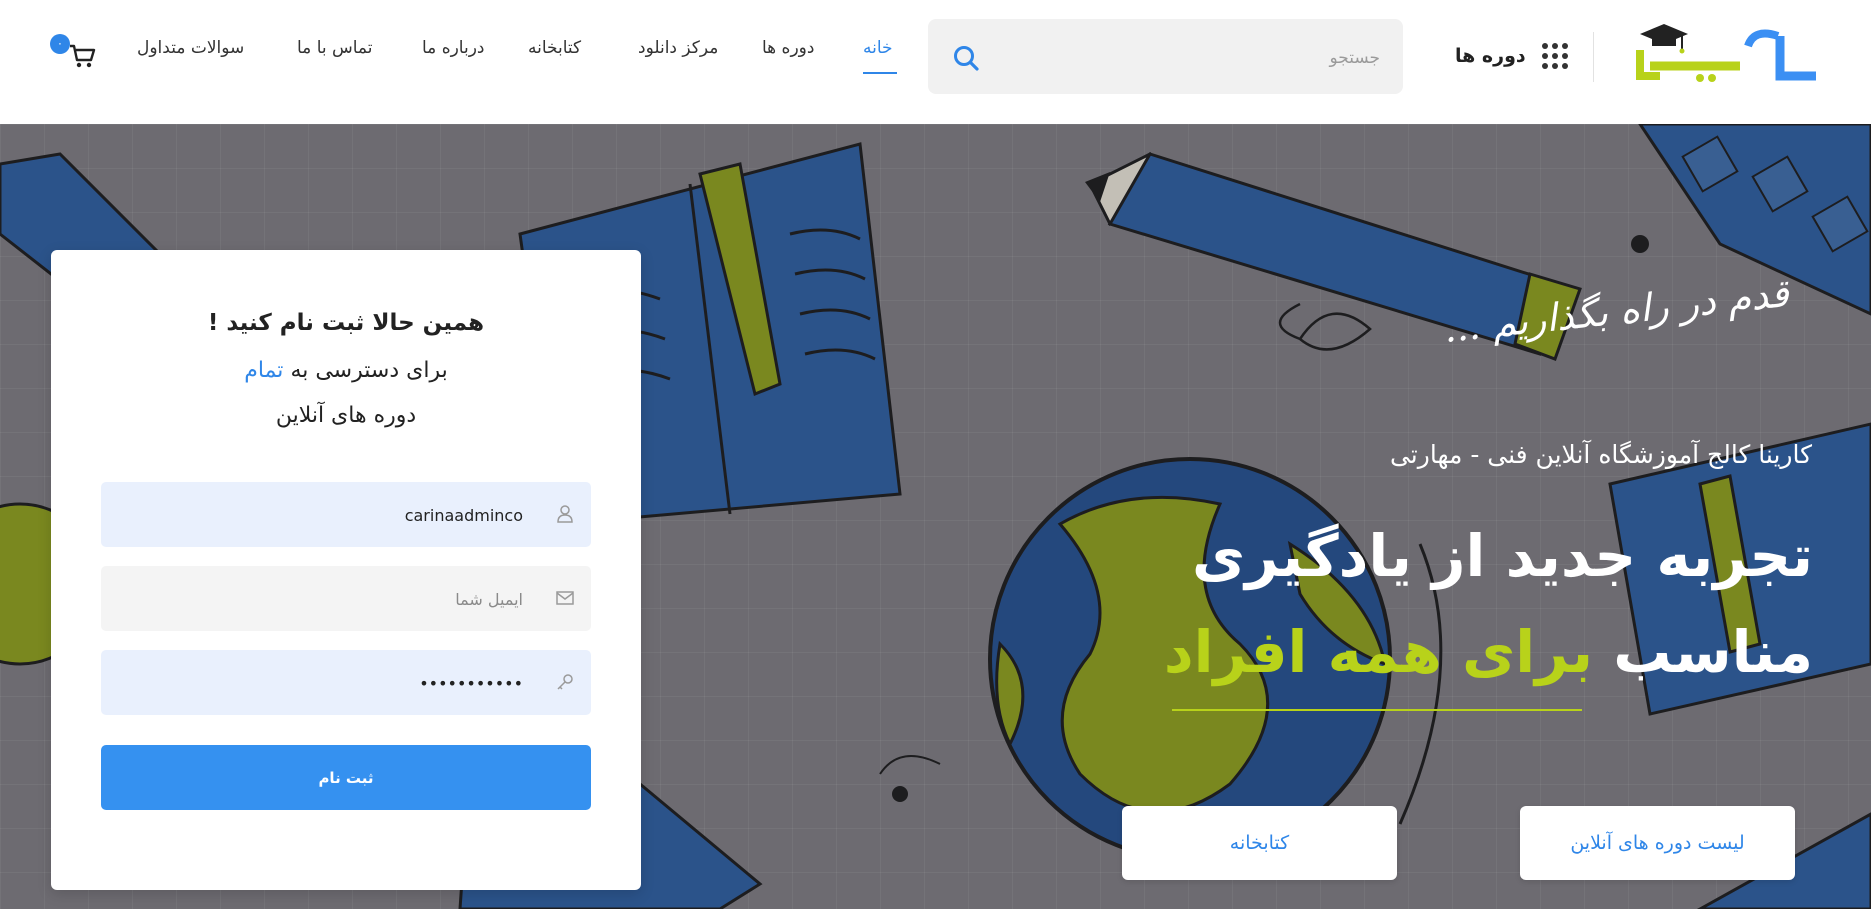 Image resolution: width=1871 pixels, height=909 pixels. I want to click on envelope-icon, so click(565, 598).